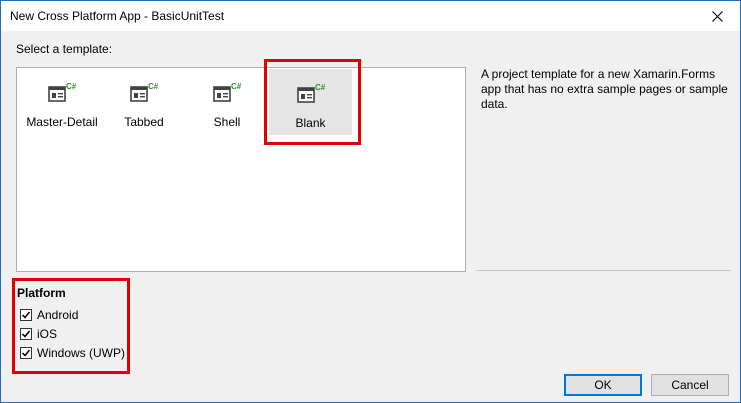 Image resolution: width=741 pixels, height=403 pixels. What do you see at coordinates (370, 16) in the screenshot?
I see `title-bar: New Cross Platform App - BasicUnitTest` at bounding box center [370, 16].